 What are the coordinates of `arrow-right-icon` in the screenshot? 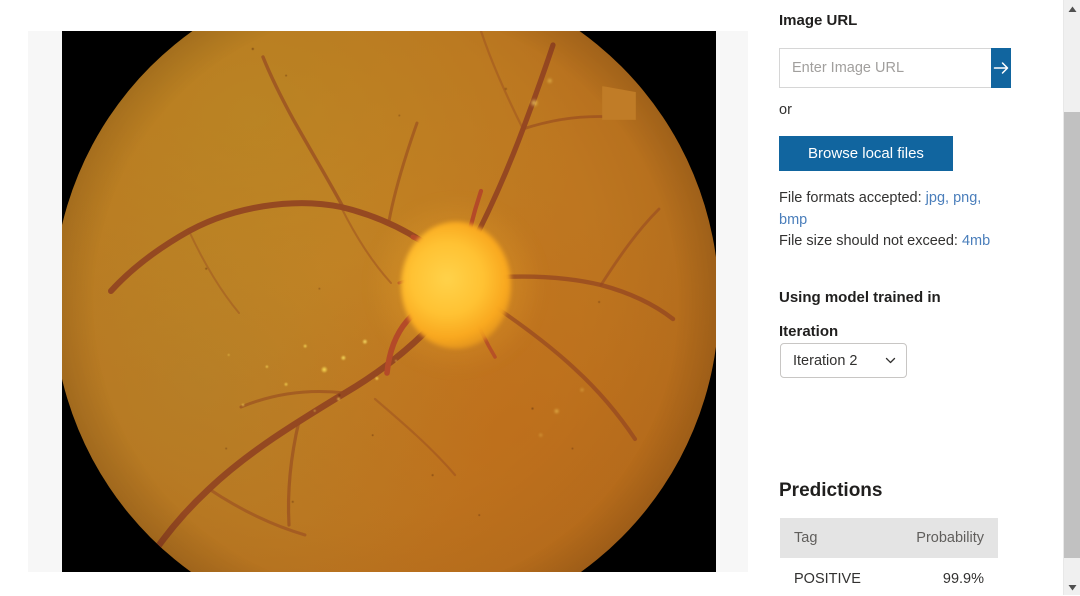 It's located at (1001, 68).